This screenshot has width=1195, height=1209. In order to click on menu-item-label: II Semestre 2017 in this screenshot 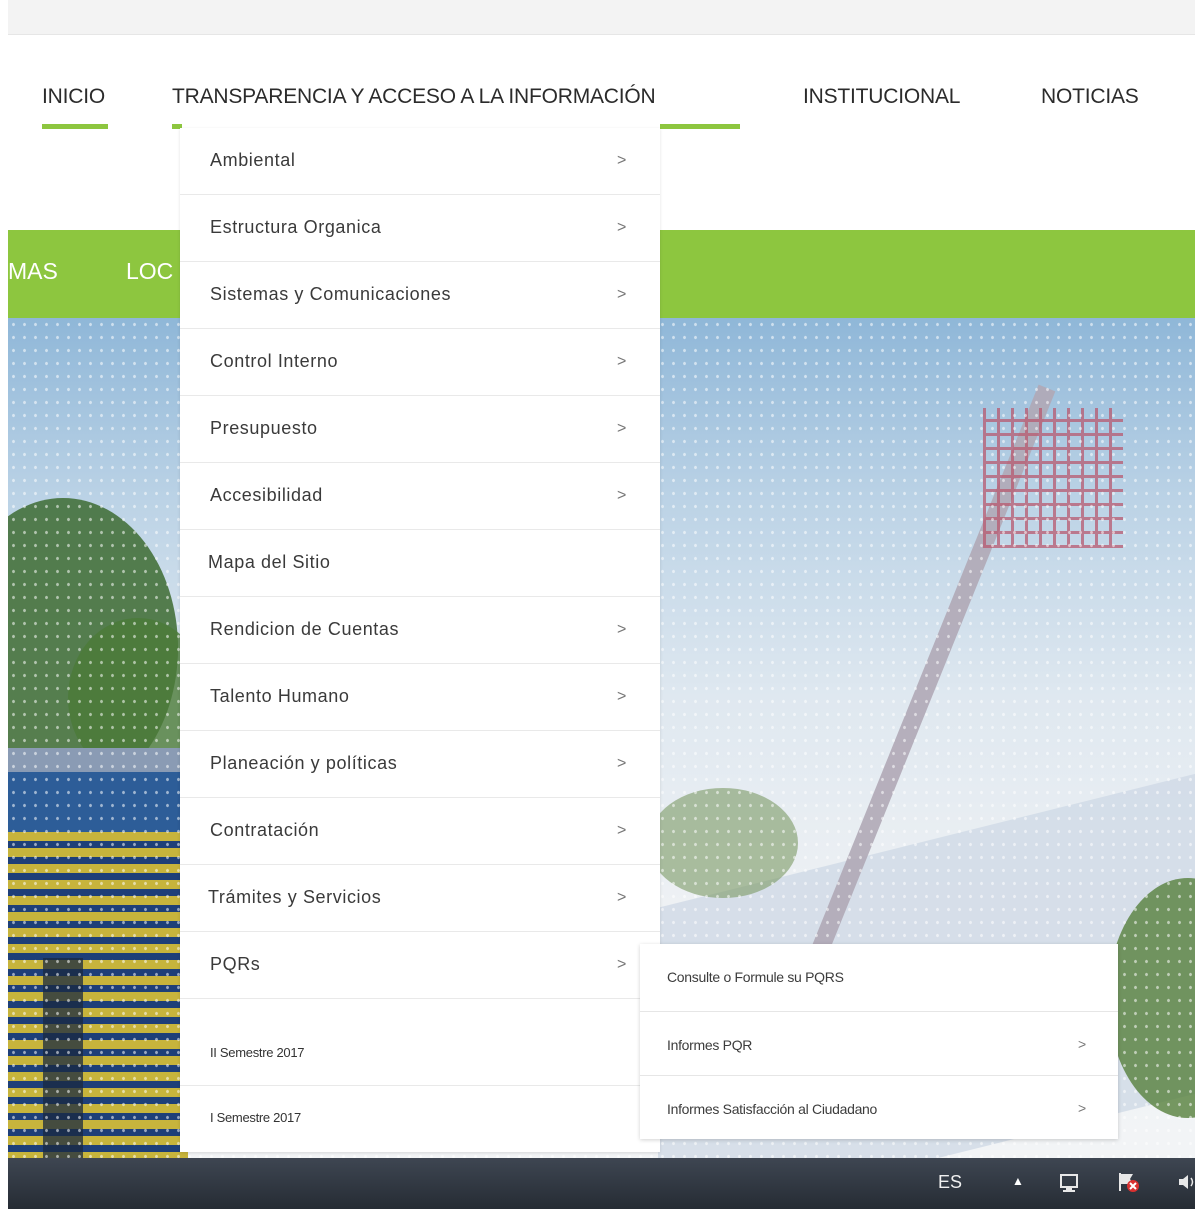, I will do `click(257, 1052)`.